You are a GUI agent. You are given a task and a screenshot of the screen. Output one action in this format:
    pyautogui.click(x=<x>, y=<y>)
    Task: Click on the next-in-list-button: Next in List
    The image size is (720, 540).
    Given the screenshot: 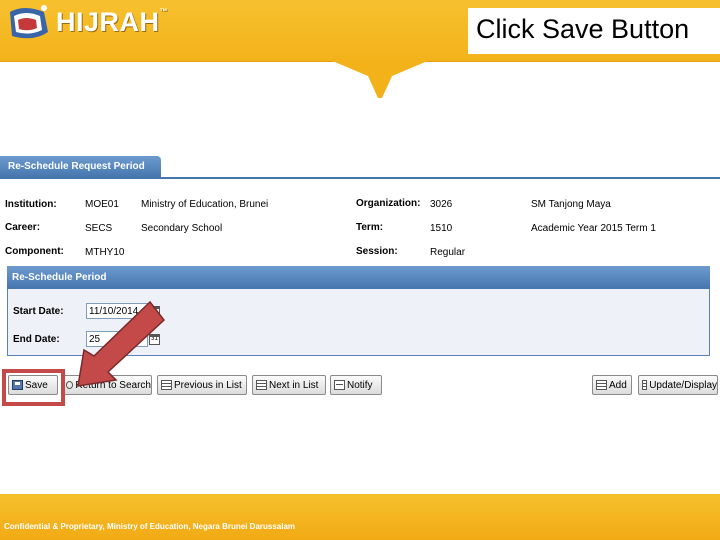 What is the action you would take?
    pyautogui.click(x=289, y=385)
    